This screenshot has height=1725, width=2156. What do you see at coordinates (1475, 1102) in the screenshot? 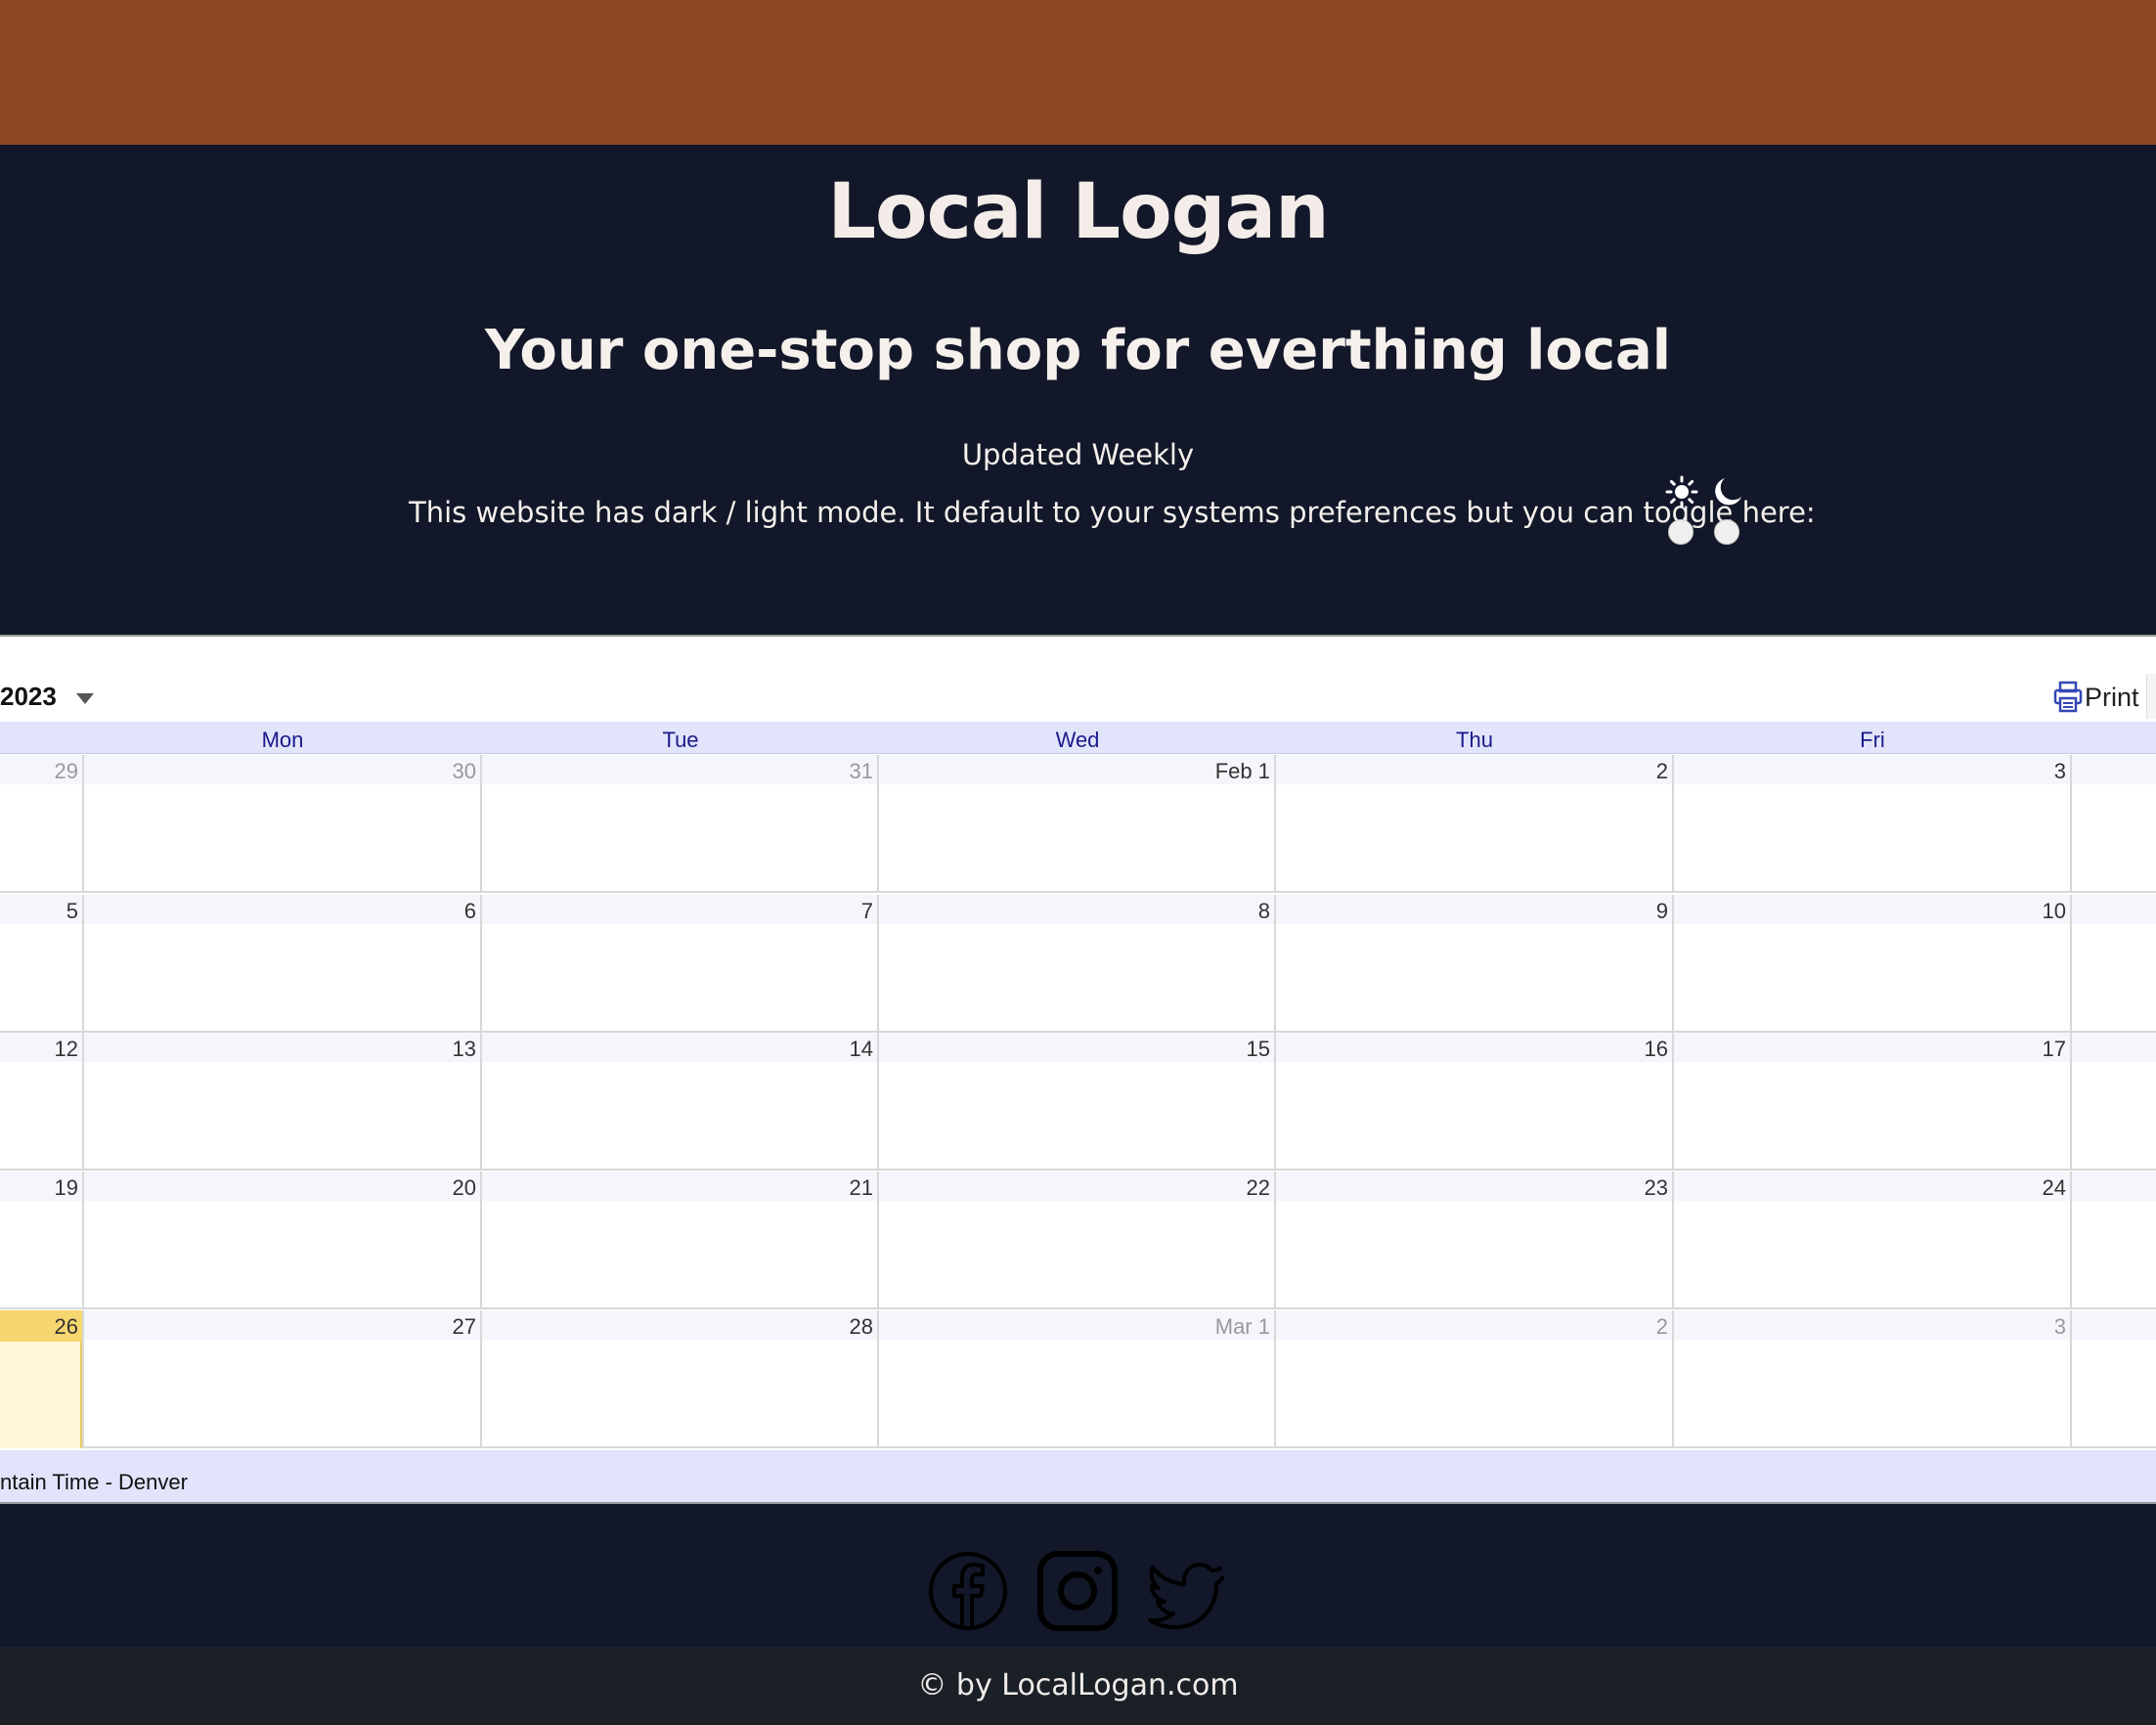
I see `calendar-day-cell: 16` at bounding box center [1475, 1102].